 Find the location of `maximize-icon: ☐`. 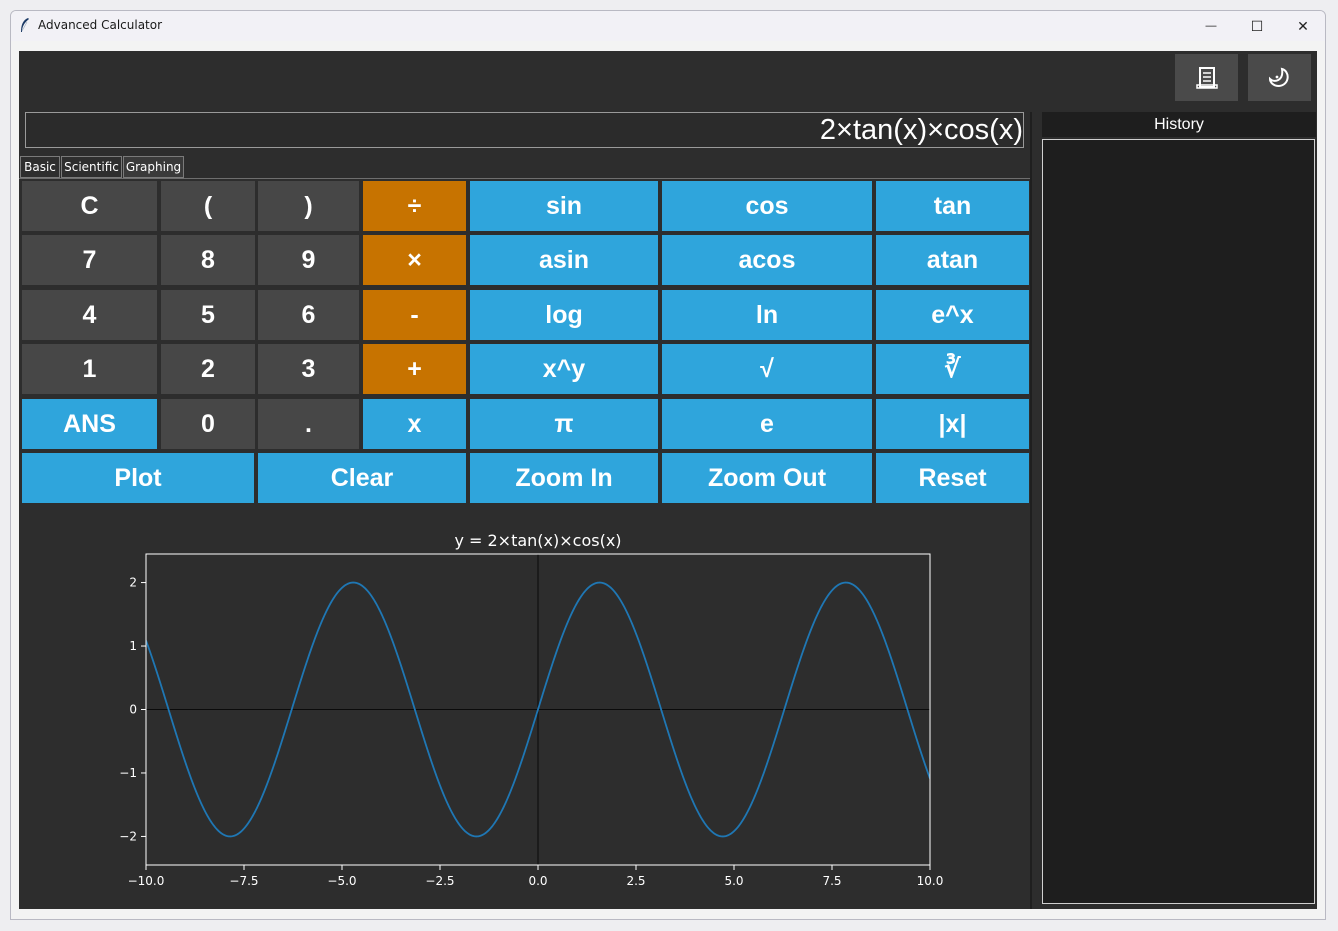

maximize-icon: ☐ is located at coordinates (1257, 25).